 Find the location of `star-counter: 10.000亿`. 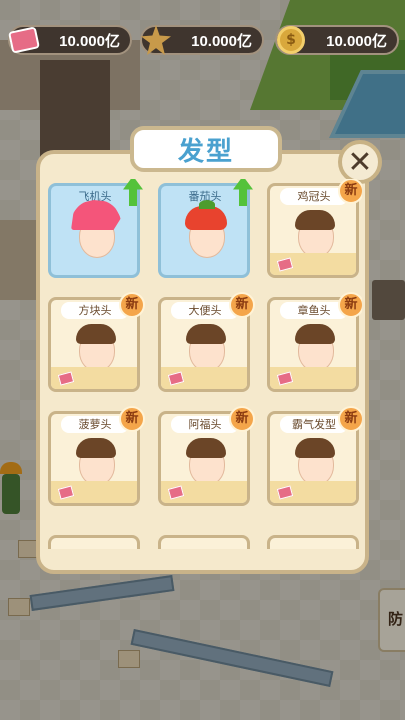

star-counter: 10.000亿 is located at coordinates (202, 40).